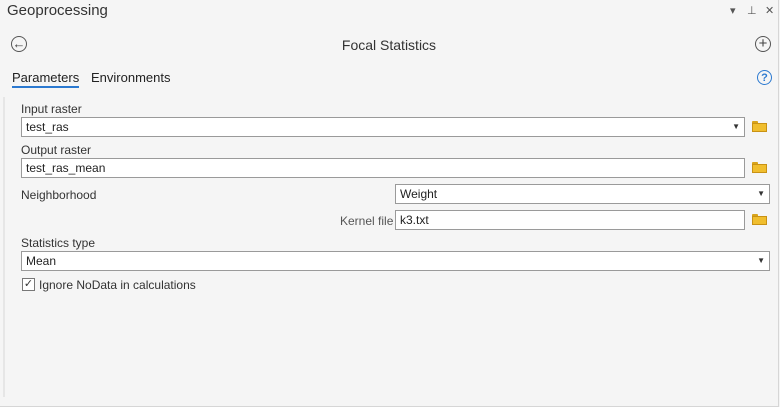 The width and height of the screenshot is (780, 407). I want to click on output-raster-field: test_ras_mean, so click(383, 168).